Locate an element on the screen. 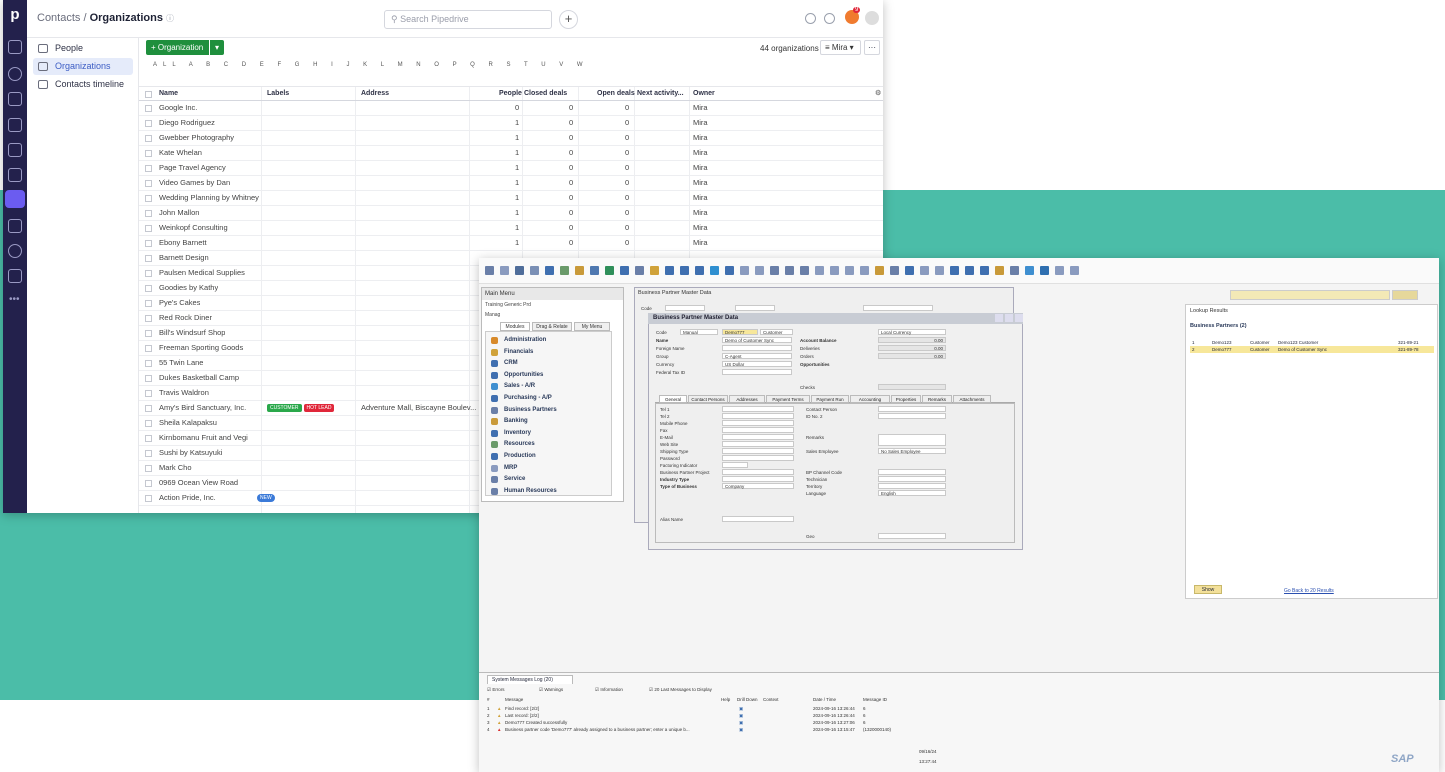 This screenshot has width=1445, height=772. tab-attachments: Attachments is located at coordinates (972, 399).